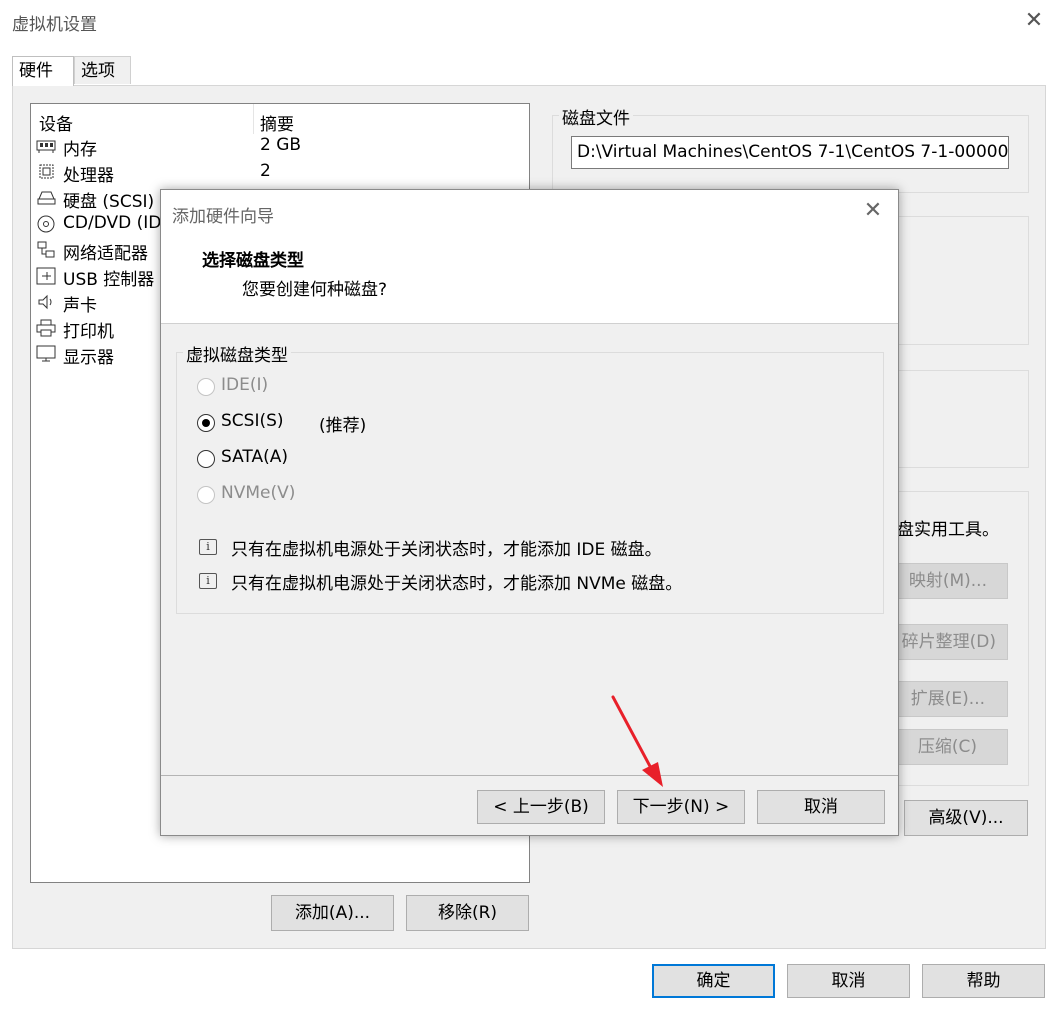 This screenshot has height=1010, width=1059. What do you see at coordinates (529, 257) in the screenshot?
I see `wizard-header: 添加硬件向导 ✕ 选择磁盘类型 您要创建何种磁盘?` at bounding box center [529, 257].